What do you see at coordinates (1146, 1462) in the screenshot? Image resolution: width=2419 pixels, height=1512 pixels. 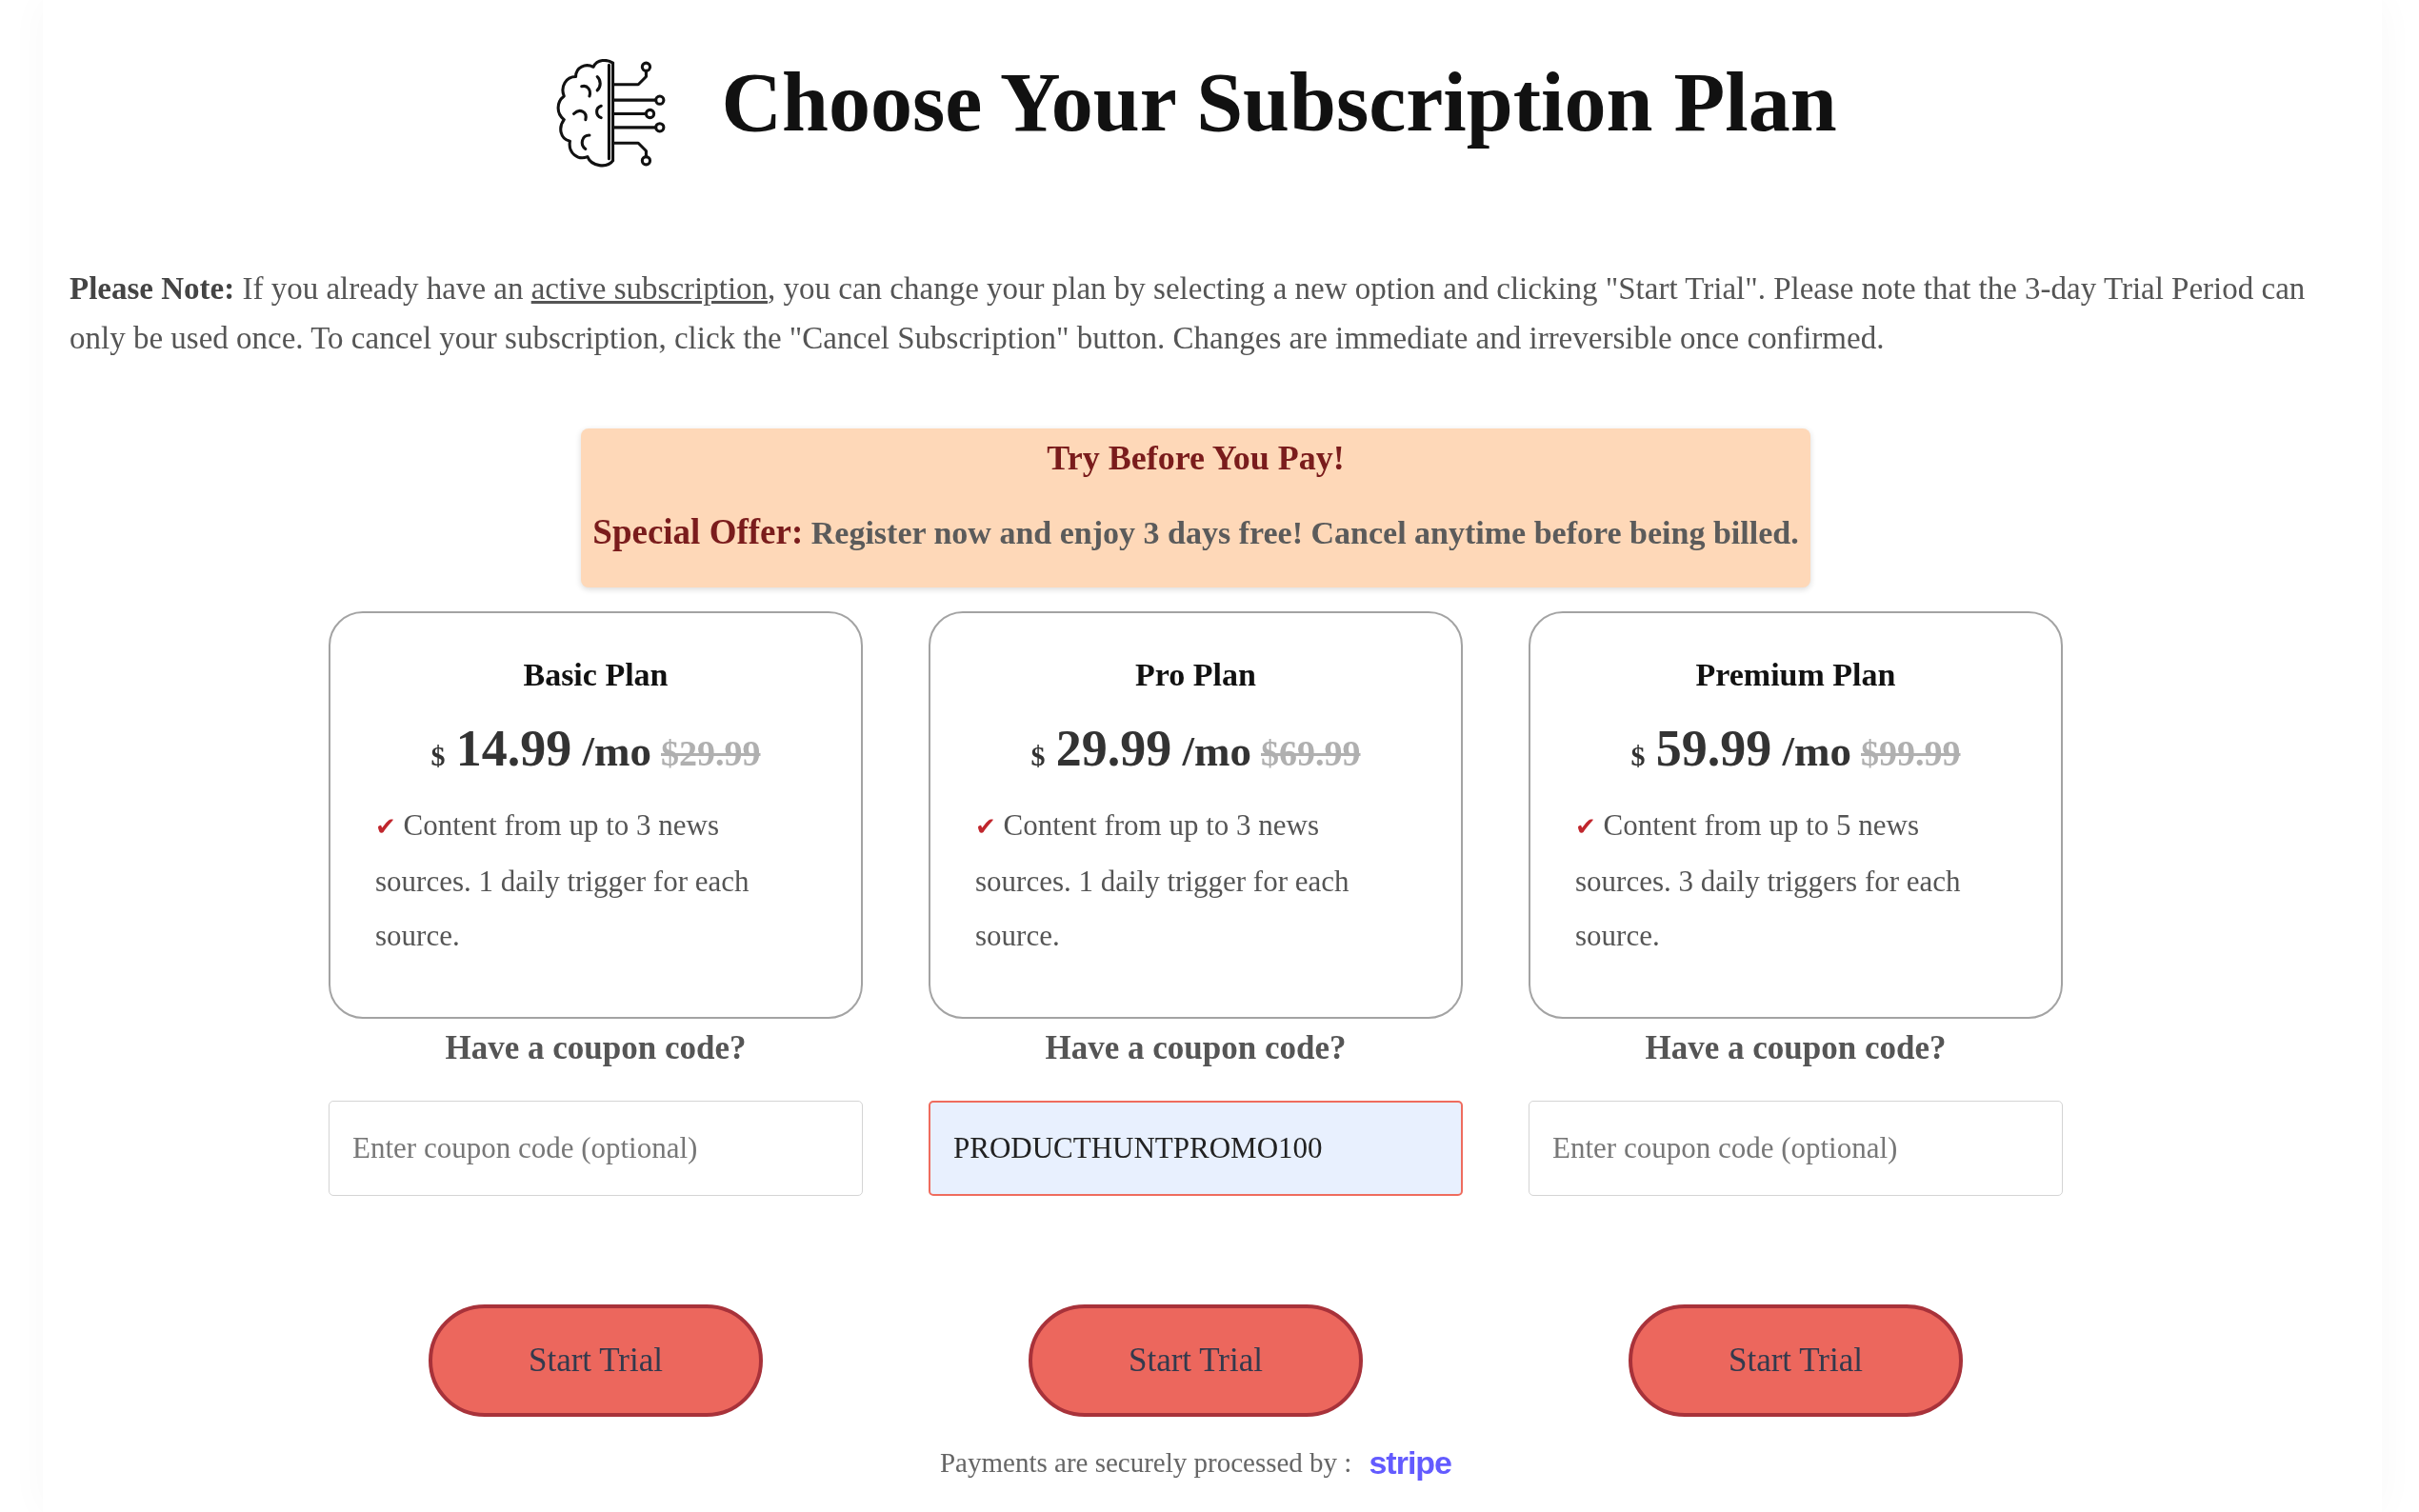 I see `payment-note: Payments are securely processed by :` at bounding box center [1146, 1462].